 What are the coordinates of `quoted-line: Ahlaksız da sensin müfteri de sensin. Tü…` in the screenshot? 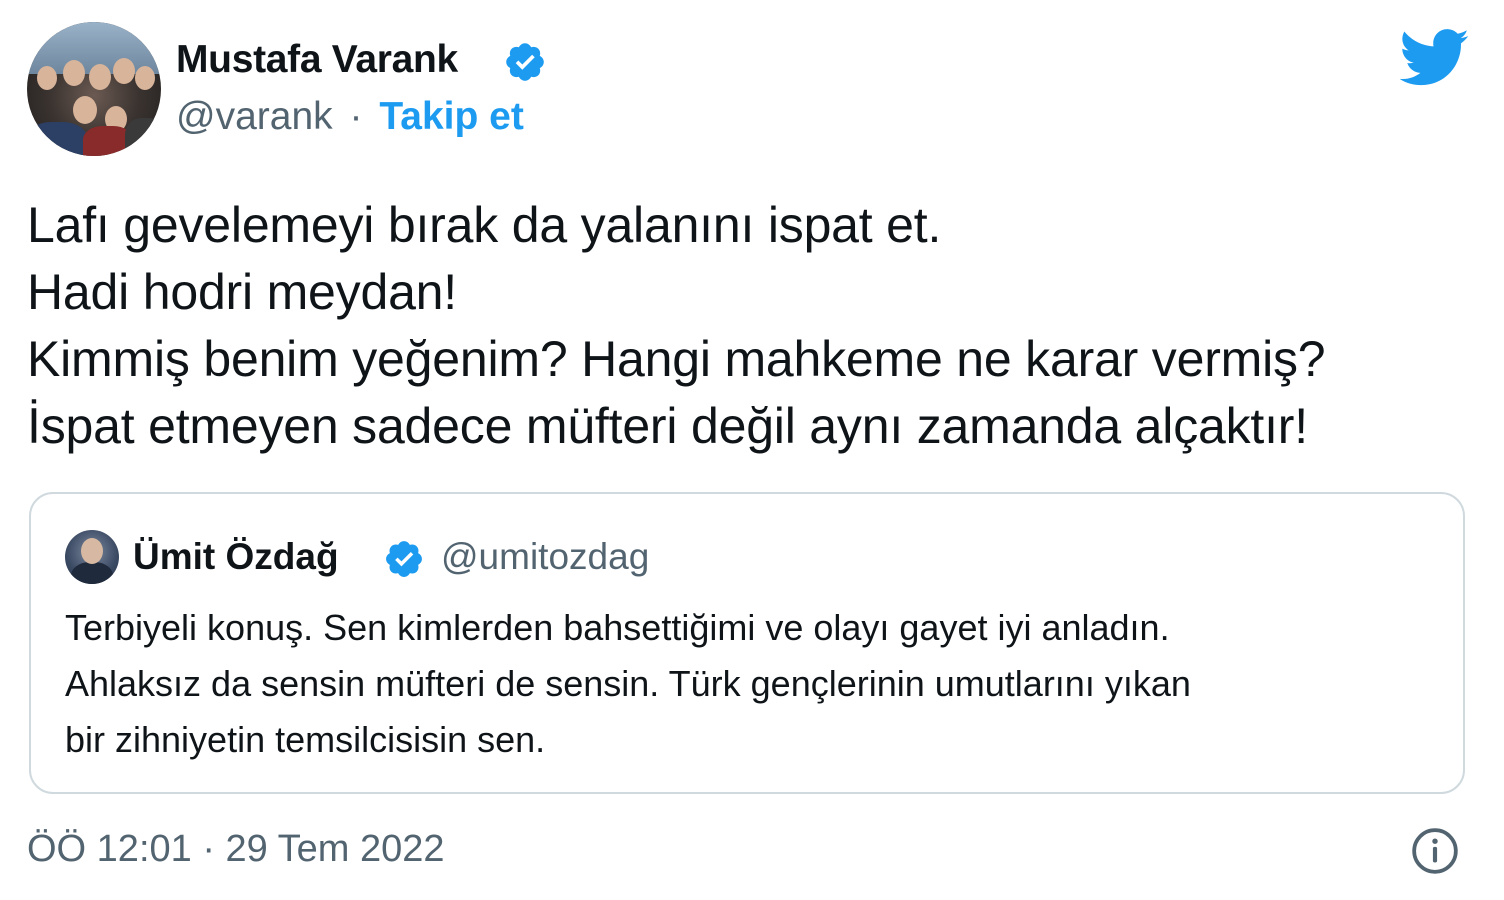 It's located at (628, 683).